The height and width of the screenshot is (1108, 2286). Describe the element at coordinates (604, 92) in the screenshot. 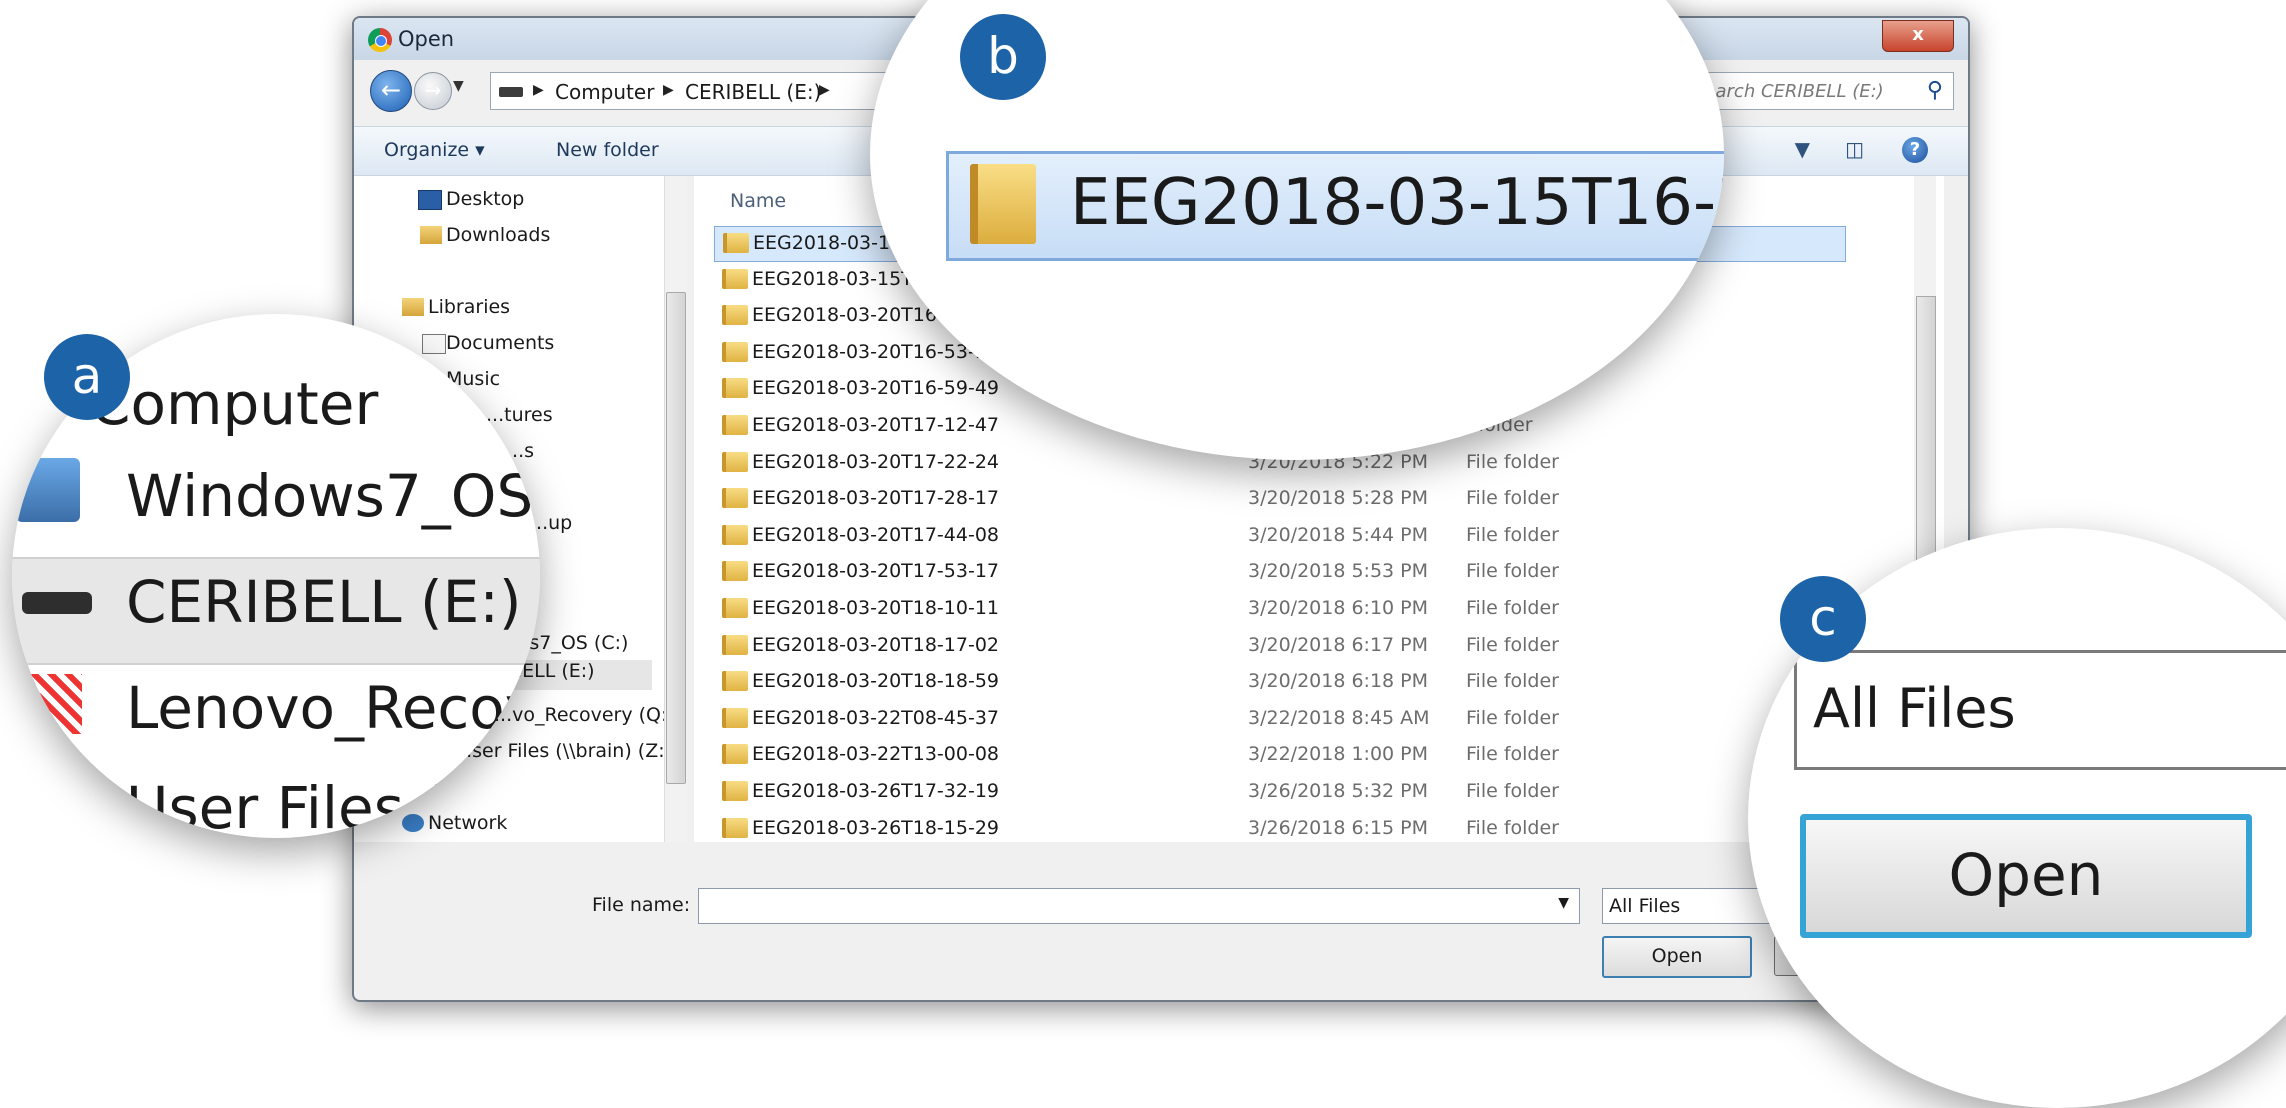

I see `breadcrumb-computer: Computer` at that location.